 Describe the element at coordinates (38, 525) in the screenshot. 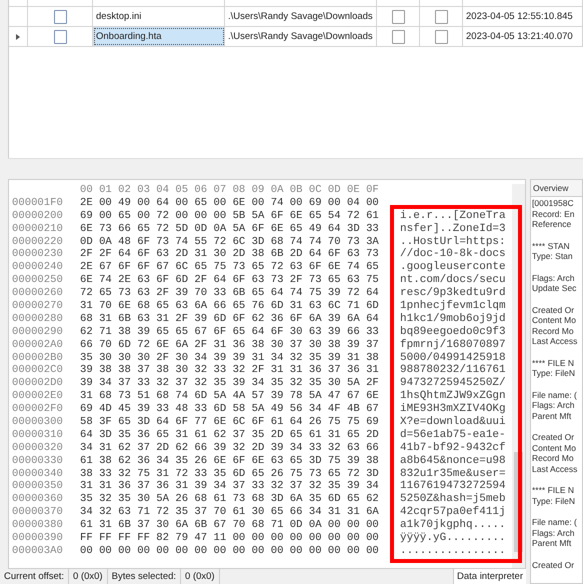

I see `offset-label: 00000380` at that location.